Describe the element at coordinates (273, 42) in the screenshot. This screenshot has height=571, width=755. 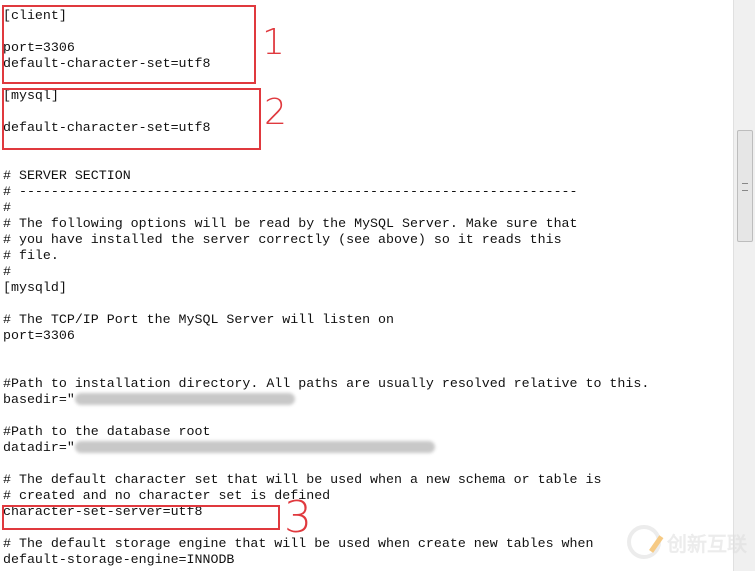
I see `annotation-number-1: 1` at that location.